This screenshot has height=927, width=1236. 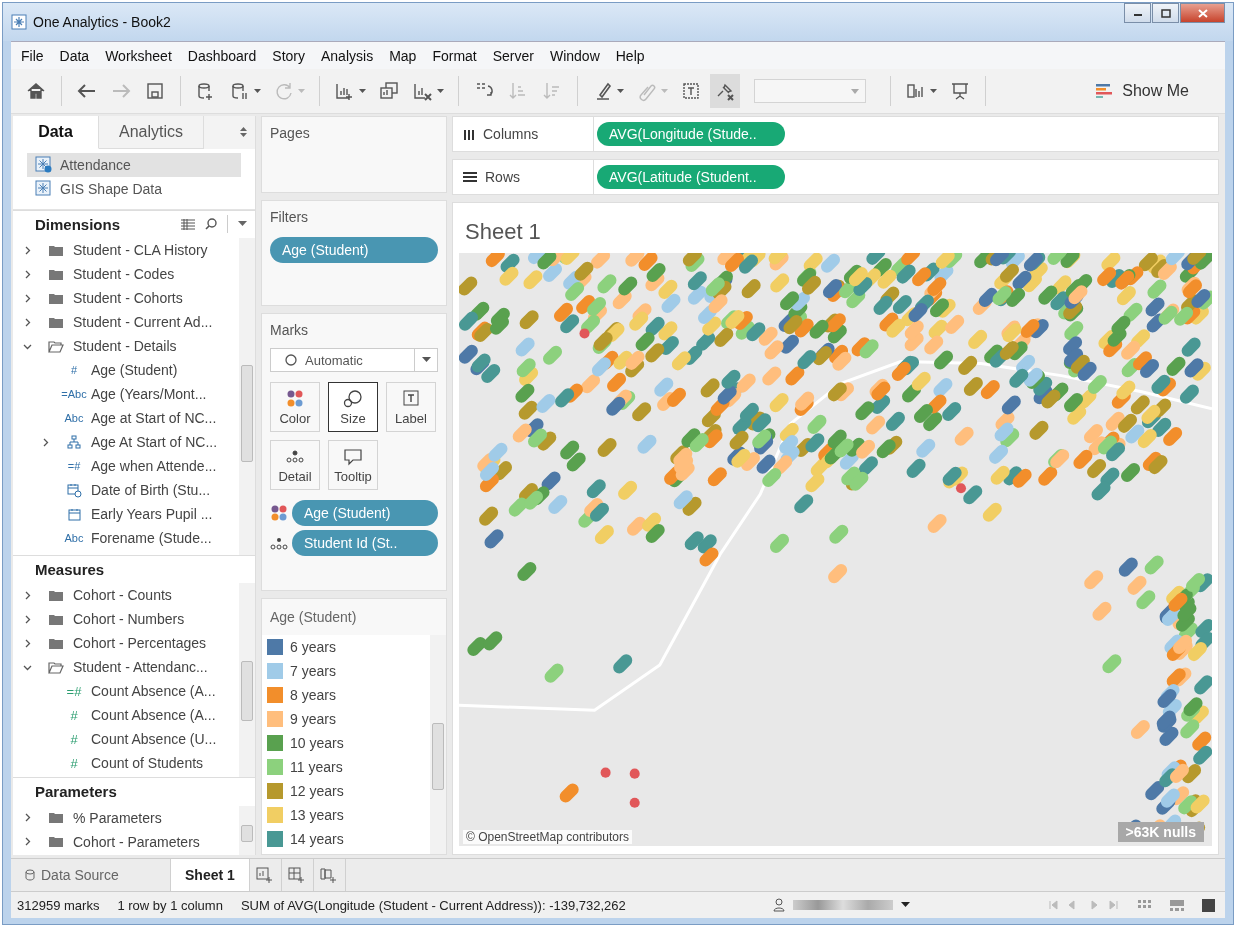 What do you see at coordinates (102, 22) in the screenshot?
I see `window-title: One Analytics - Book2` at bounding box center [102, 22].